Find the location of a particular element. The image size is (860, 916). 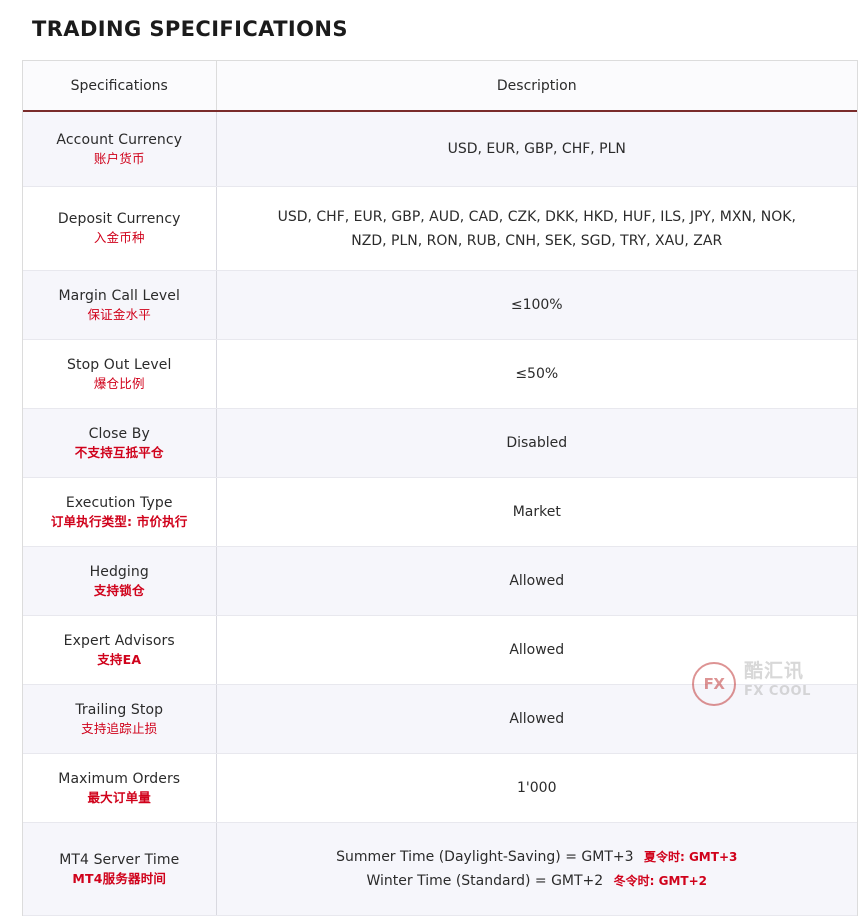

cell-specification: Execution Type 订单执行类型: 市价执行 is located at coordinates (120, 512).